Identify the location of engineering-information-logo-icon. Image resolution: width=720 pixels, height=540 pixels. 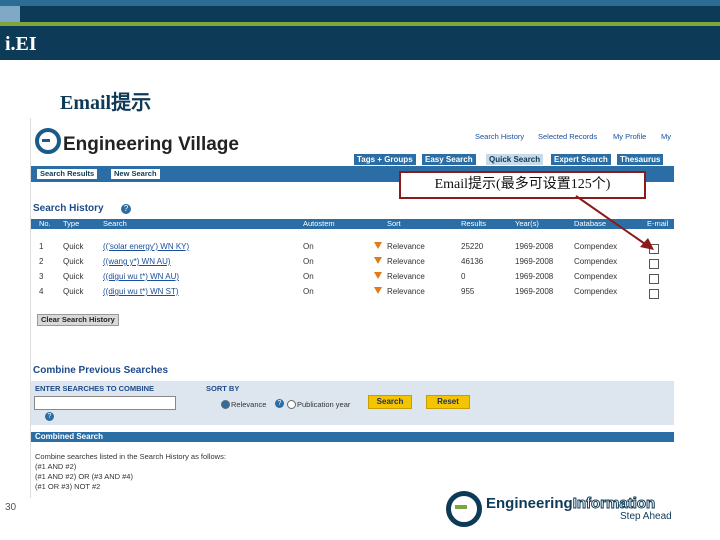
(464, 509).